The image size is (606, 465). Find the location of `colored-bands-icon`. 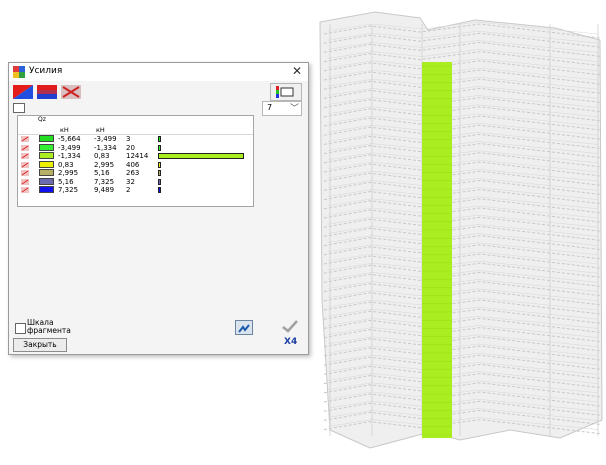

colored-bands-icon is located at coordinates (47, 92).